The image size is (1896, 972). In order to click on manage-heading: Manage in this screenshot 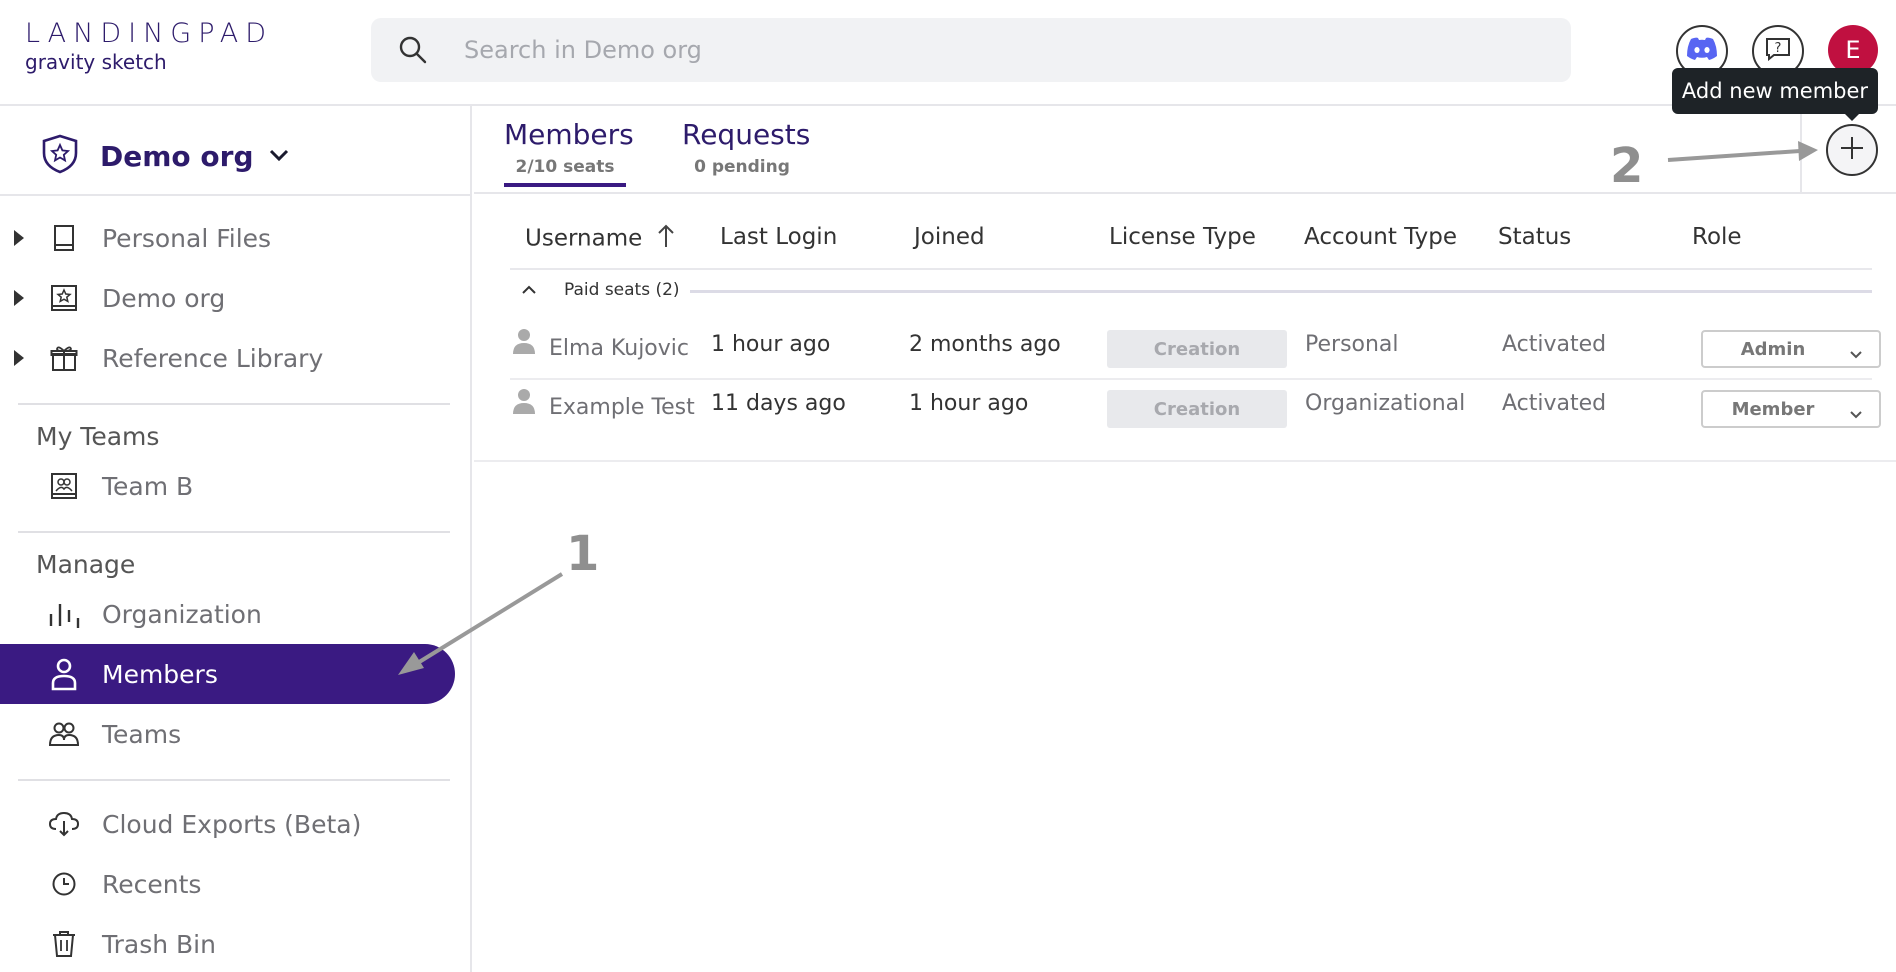, I will do `click(86, 564)`.